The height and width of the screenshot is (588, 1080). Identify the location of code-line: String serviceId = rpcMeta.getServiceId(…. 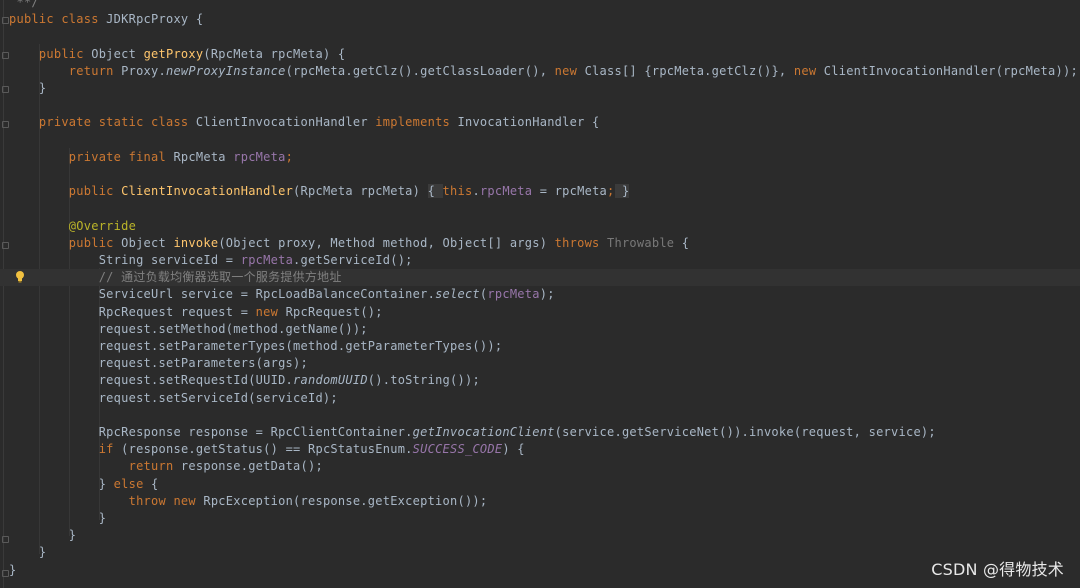
(211, 260).